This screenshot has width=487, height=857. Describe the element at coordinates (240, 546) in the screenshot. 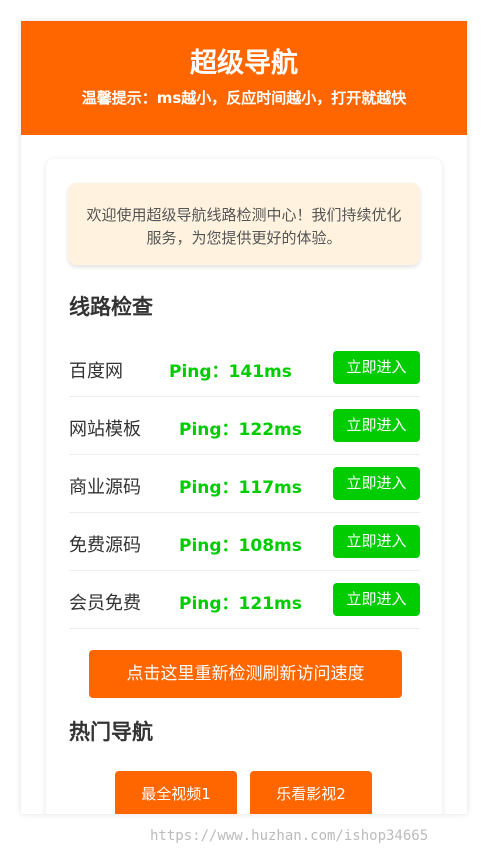

I see `line-ping: Ping：108ms` at that location.